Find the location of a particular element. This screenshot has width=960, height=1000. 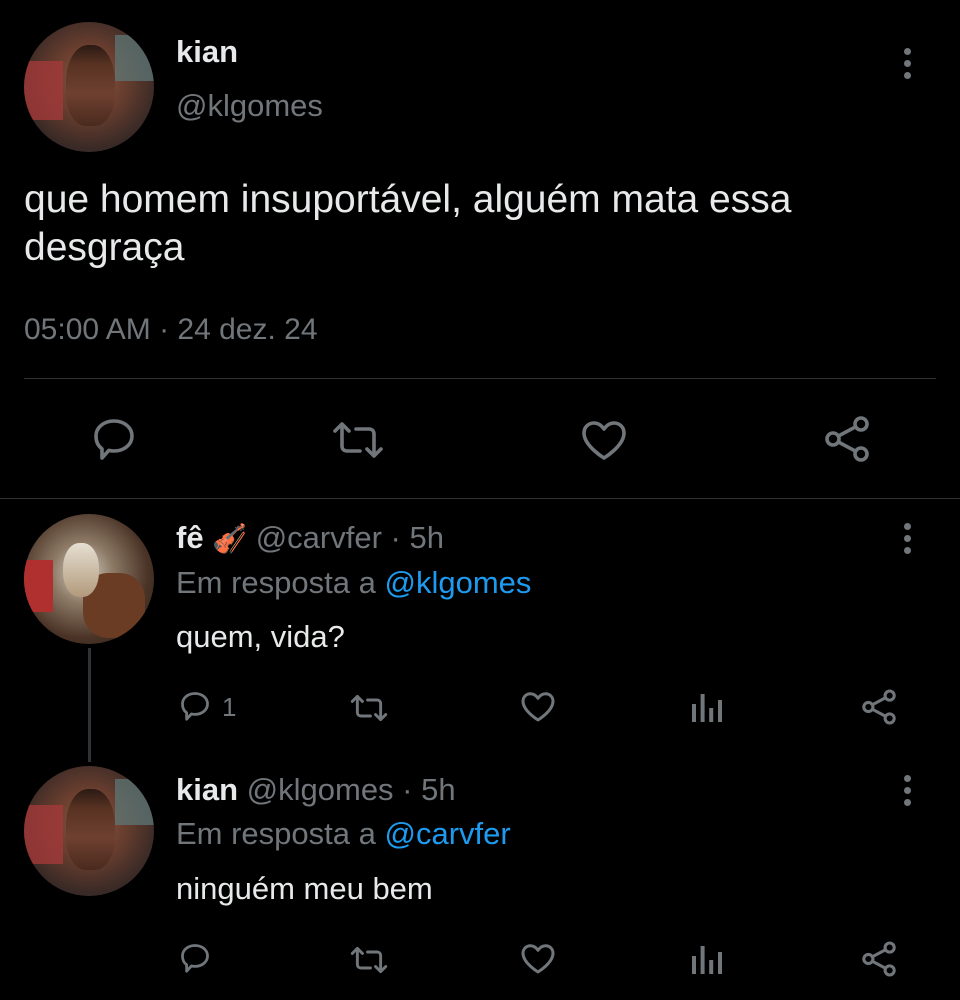

replying-to: Em resposta a @klgomes is located at coordinates (353, 583).